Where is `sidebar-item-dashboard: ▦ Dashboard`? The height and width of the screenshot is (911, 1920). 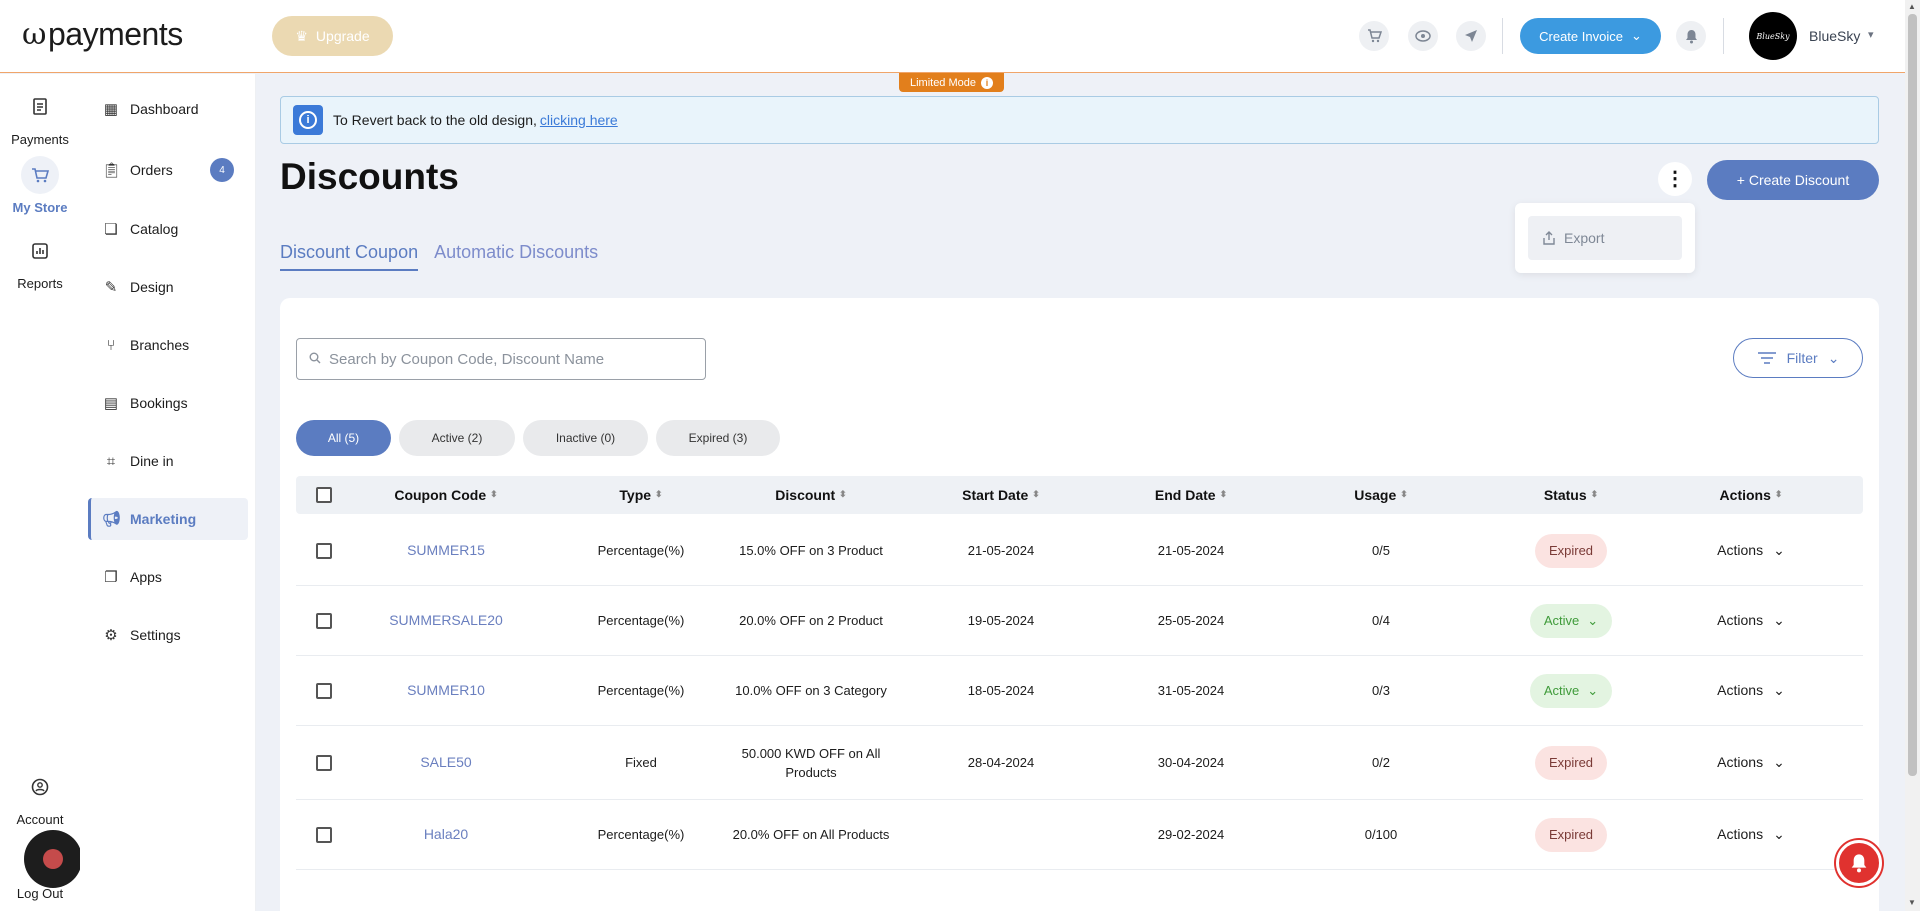 sidebar-item-dashboard: ▦ Dashboard is located at coordinates (168, 109).